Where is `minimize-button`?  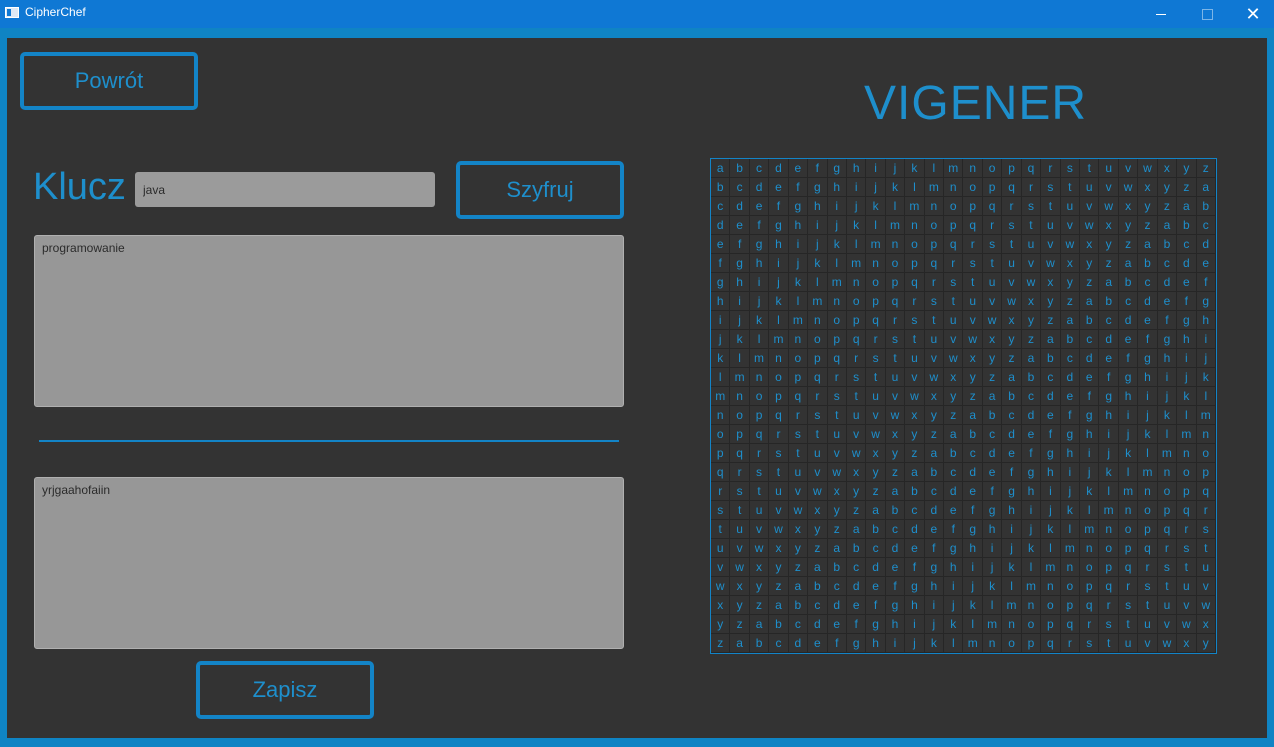
minimize-button is located at coordinates (1161, 14).